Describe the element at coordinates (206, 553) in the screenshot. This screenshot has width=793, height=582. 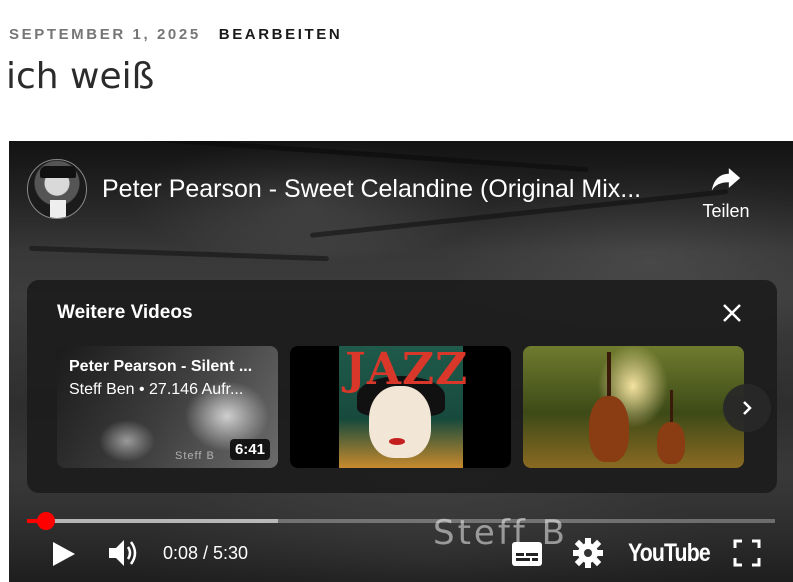
I see `time-display: 0:08 / 5:30` at that location.